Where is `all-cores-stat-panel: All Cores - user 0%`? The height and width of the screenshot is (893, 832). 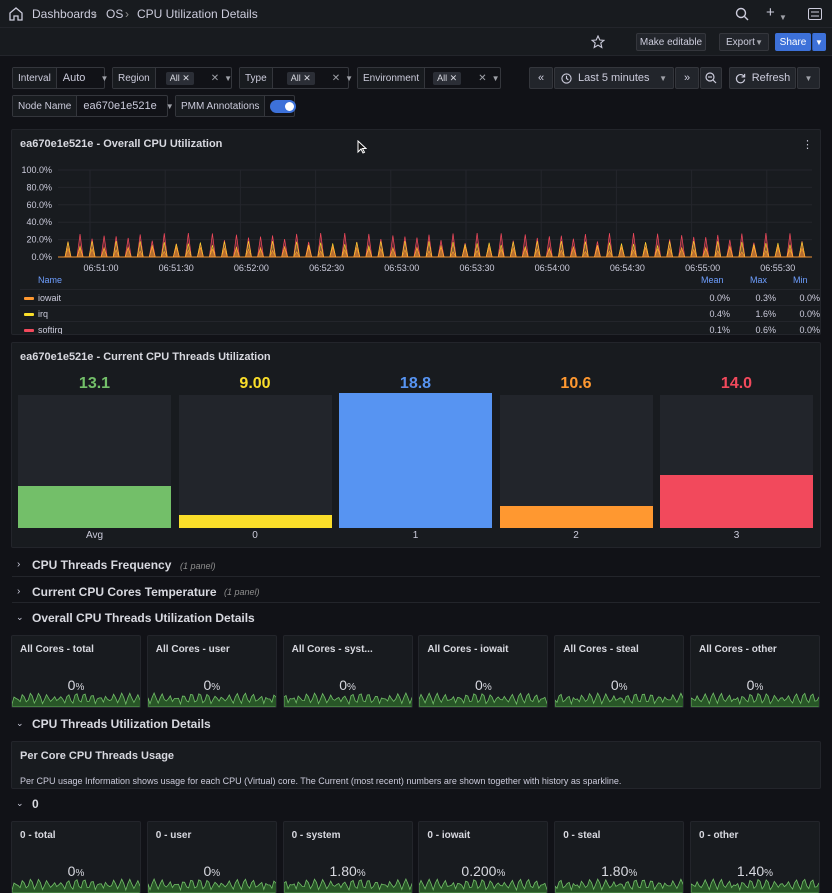
all-cores-stat-panel: All Cores - user 0% is located at coordinates (211, 671).